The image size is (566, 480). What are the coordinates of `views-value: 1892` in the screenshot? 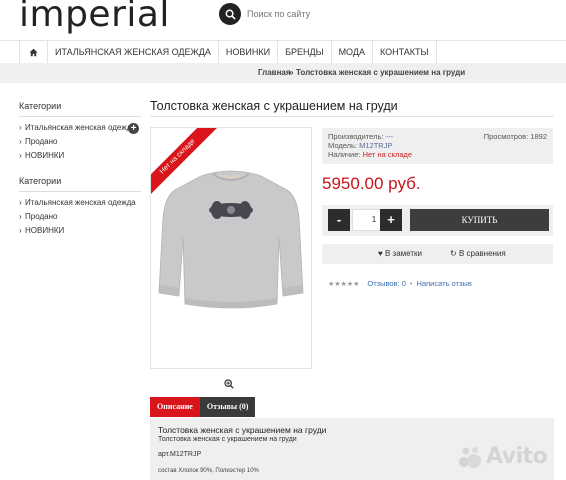 It's located at (538, 136).